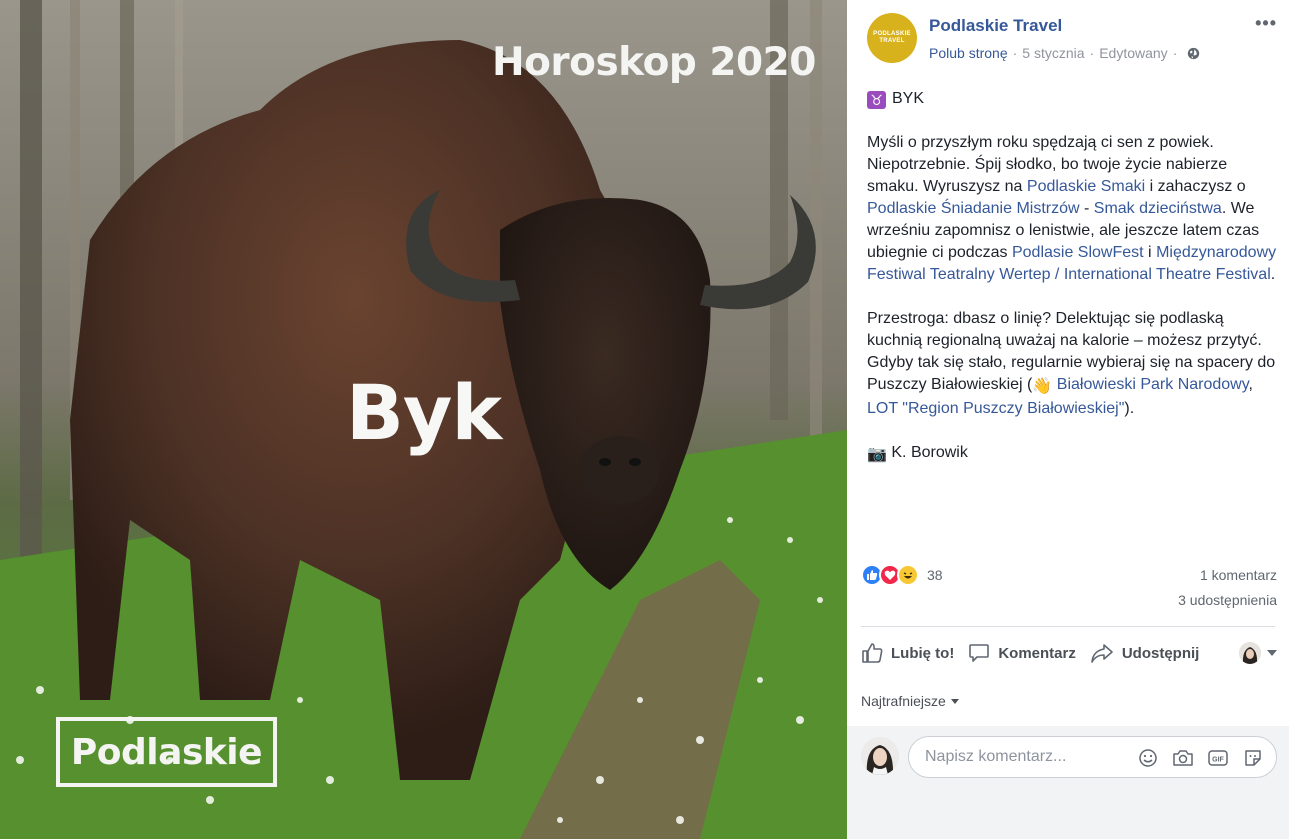 This screenshot has width=1289, height=839. I want to click on more-options-icon: •••, so click(1266, 23).